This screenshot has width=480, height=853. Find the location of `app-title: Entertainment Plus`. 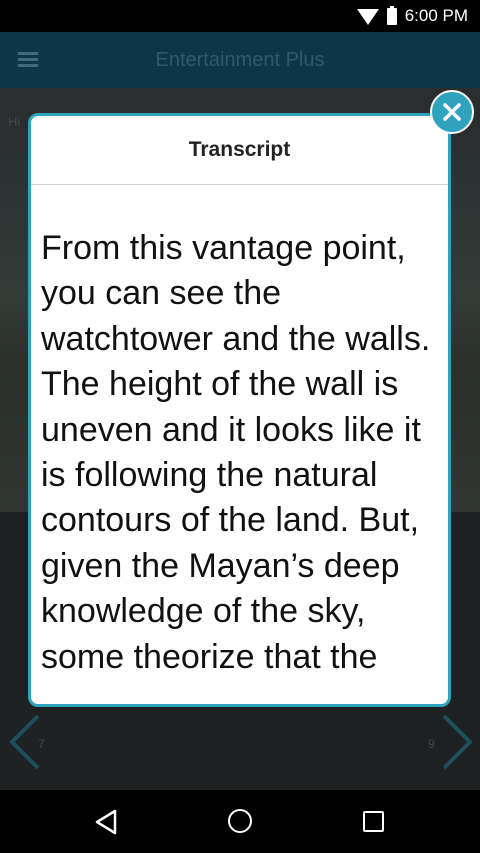

app-title: Entertainment Plus is located at coordinates (240, 60).